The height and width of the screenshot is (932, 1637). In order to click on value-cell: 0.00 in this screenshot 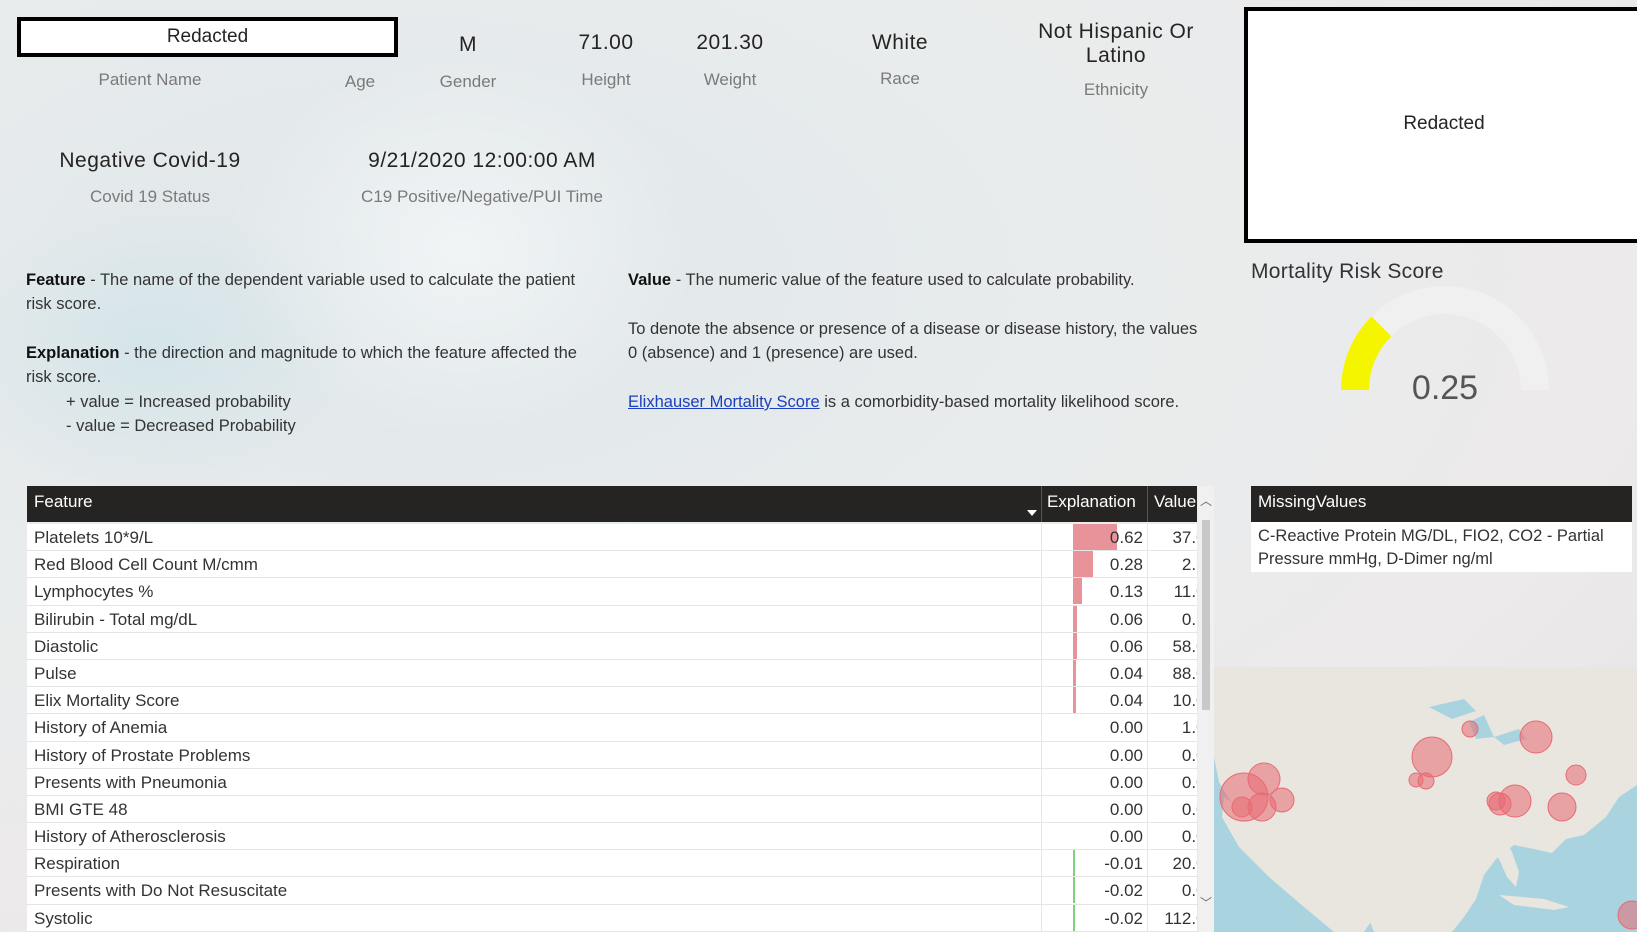, I will do `click(1189, 755)`.